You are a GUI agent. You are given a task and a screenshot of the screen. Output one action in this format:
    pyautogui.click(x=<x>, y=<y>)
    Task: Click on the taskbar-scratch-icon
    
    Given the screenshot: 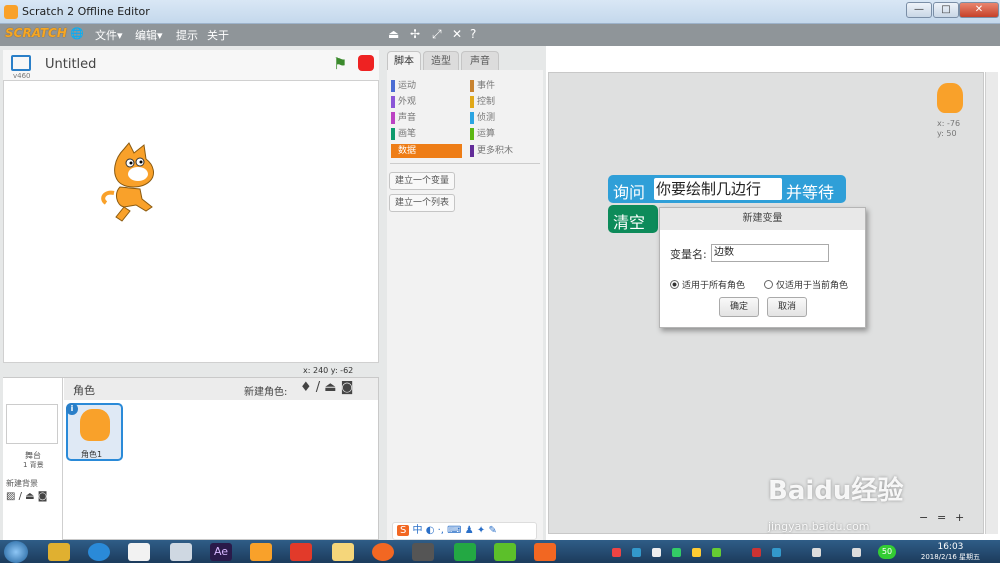 What is the action you would take?
    pyautogui.click(x=261, y=552)
    